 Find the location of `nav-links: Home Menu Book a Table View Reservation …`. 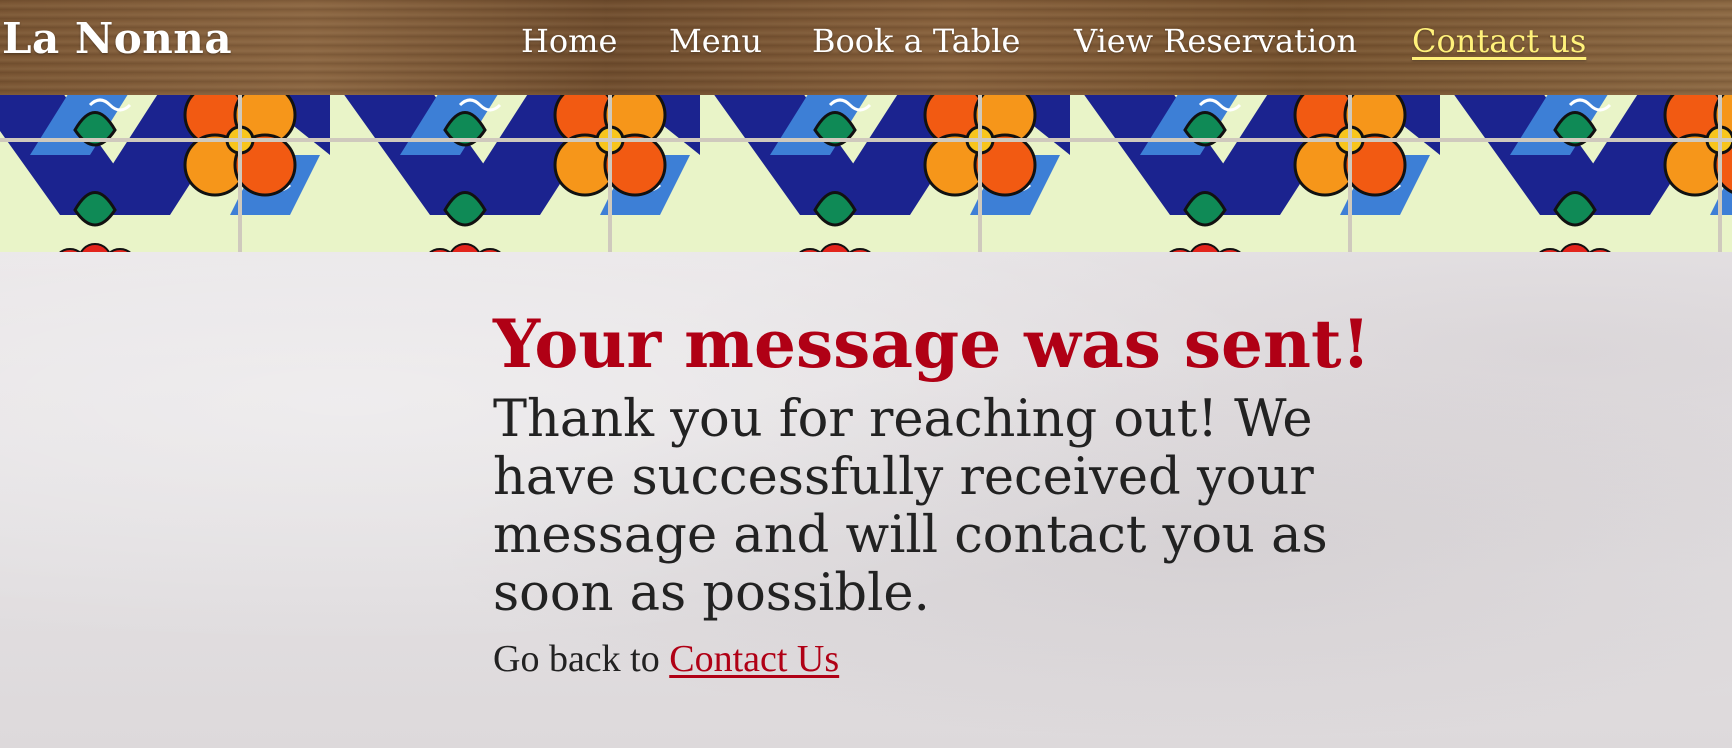

nav-links: Home Menu Book a Table View Reservation … is located at coordinates (866, 42).